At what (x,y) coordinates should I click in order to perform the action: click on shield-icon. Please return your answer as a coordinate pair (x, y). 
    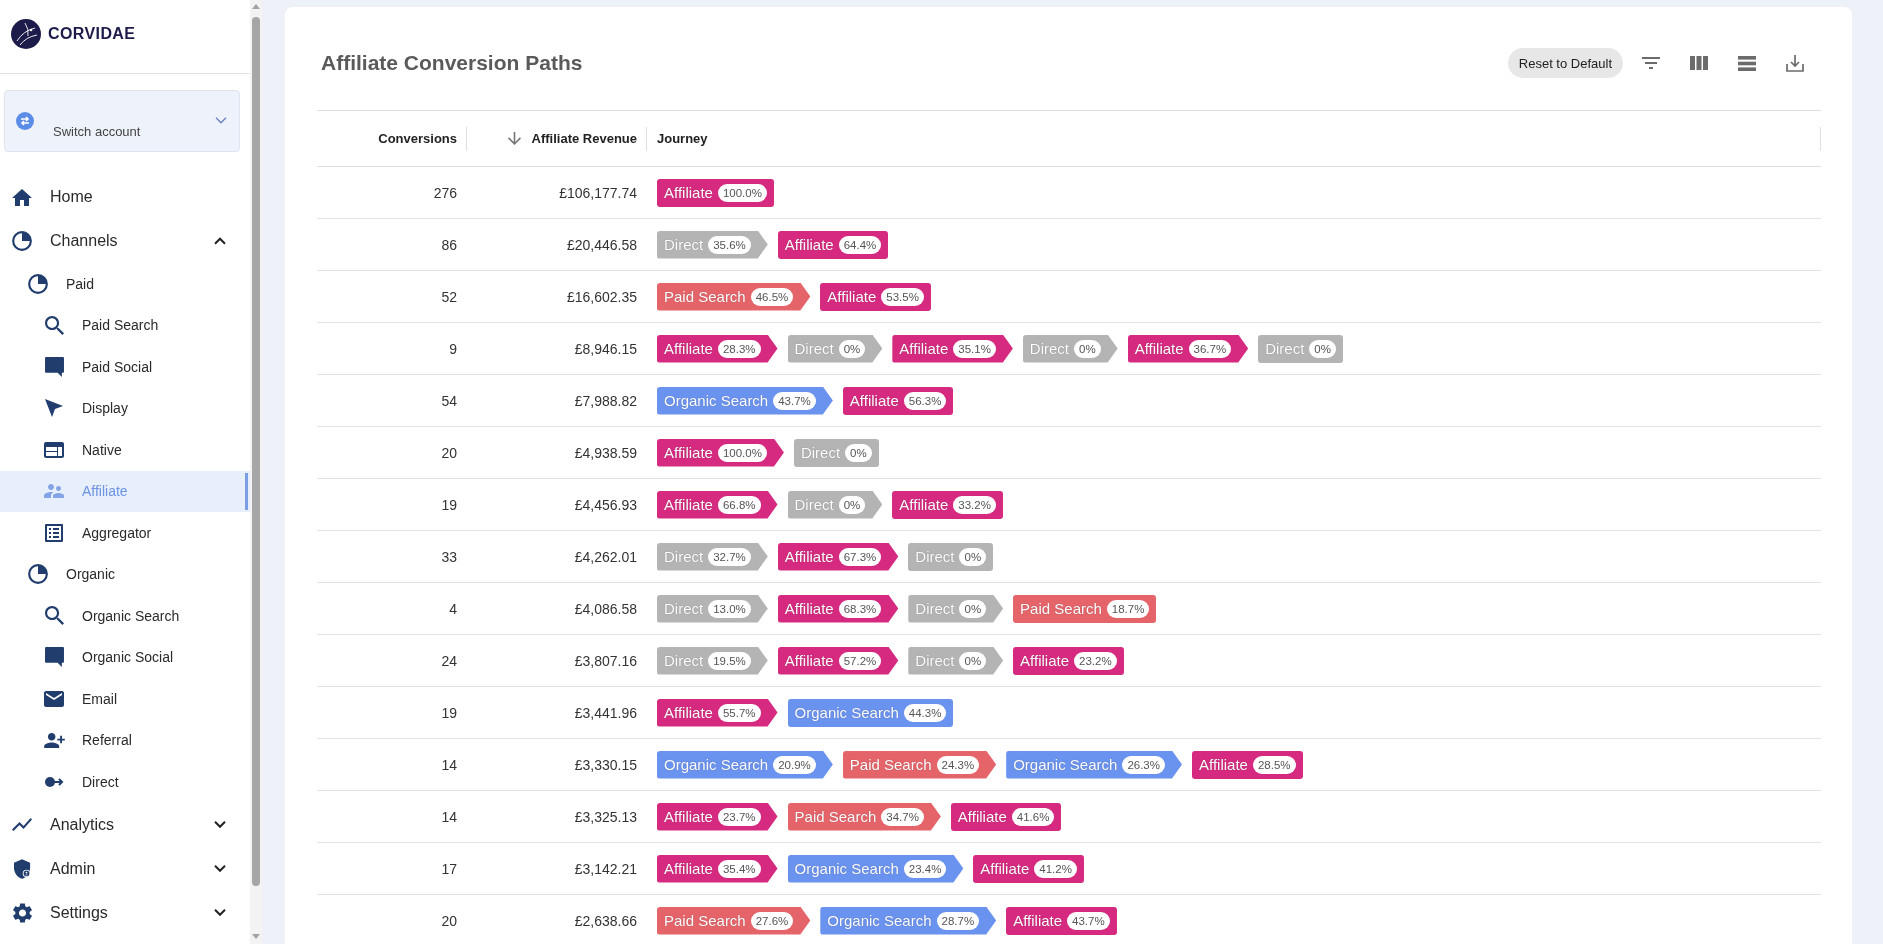
    Looking at the image, I should click on (22, 868).